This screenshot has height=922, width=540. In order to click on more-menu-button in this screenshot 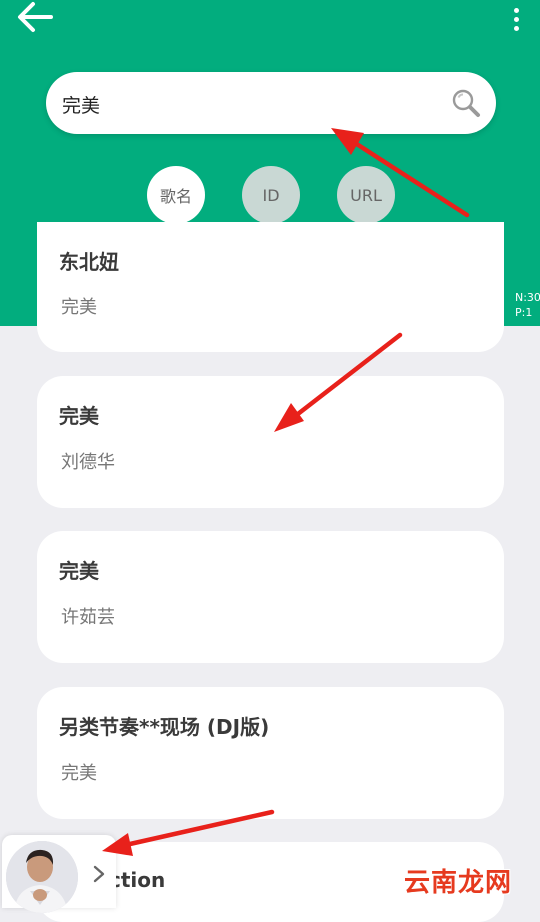, I will do `click(516, 19)`.